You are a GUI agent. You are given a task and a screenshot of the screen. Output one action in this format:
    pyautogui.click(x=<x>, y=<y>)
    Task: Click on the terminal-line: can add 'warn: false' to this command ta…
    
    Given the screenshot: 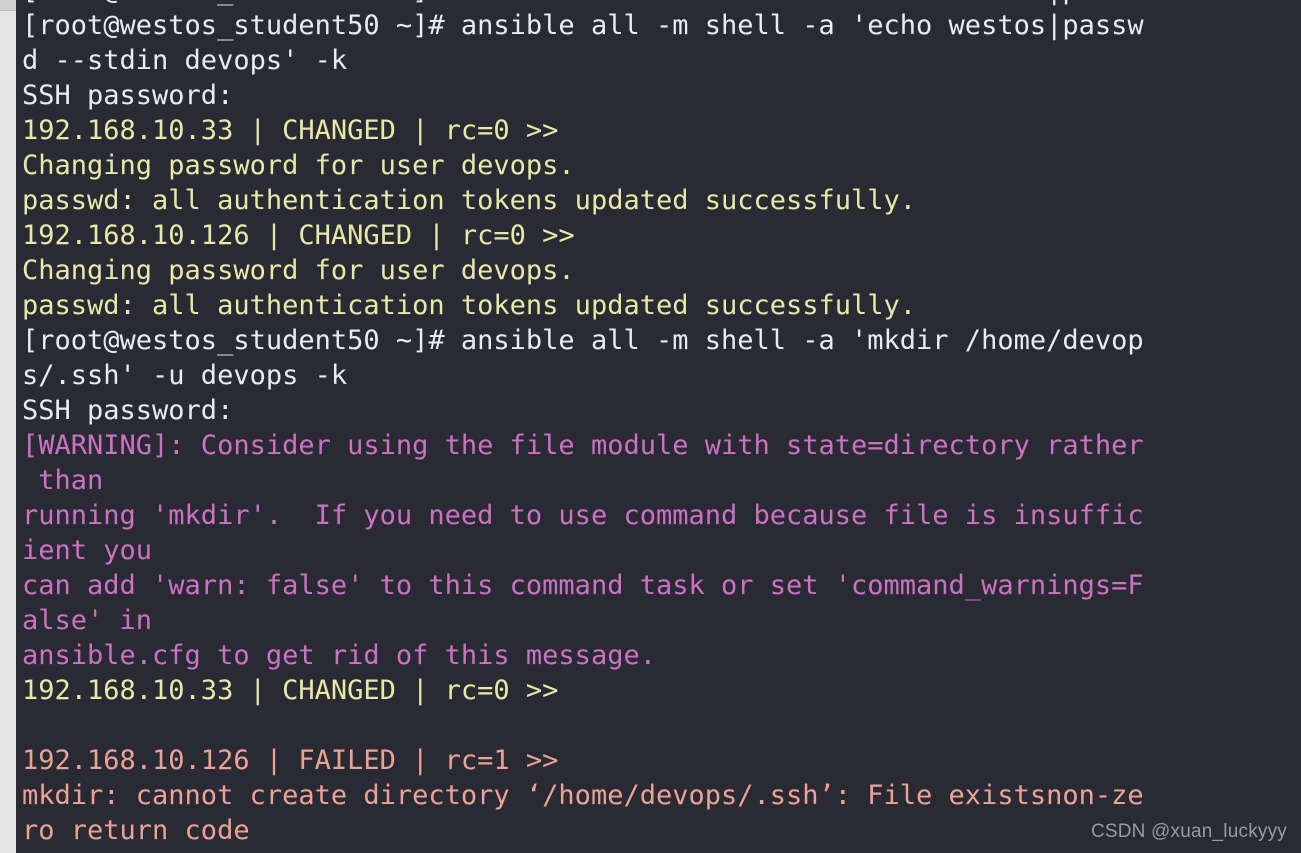 What is the action you would take?
    pyautogui.click(x=583, y=585)
    